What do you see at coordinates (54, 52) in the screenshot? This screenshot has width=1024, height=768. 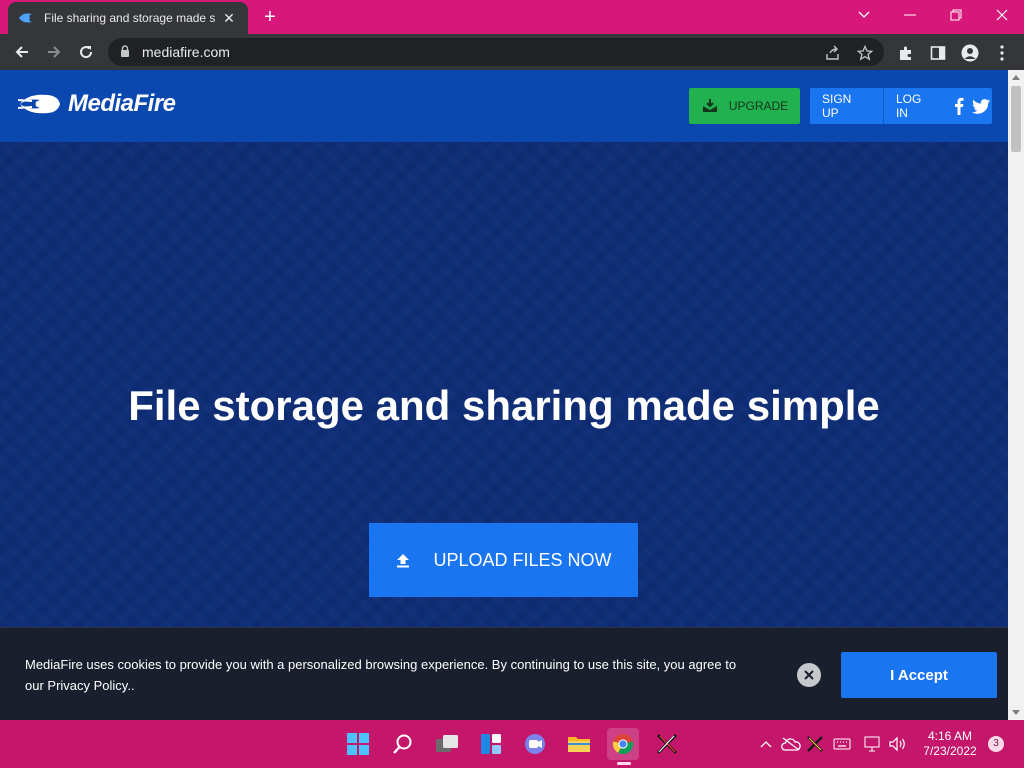 I see `forward-button` at bounding box center [54, 52].